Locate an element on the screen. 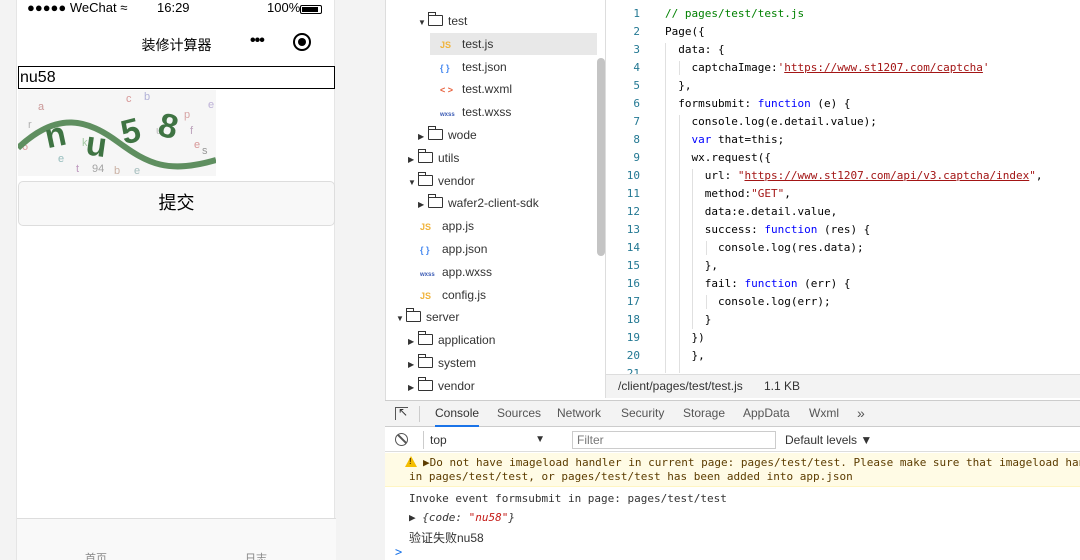 This screenshot has height=560, width=1080. tree-file-config-js: JS config.js is located at coordinates (453, 295).